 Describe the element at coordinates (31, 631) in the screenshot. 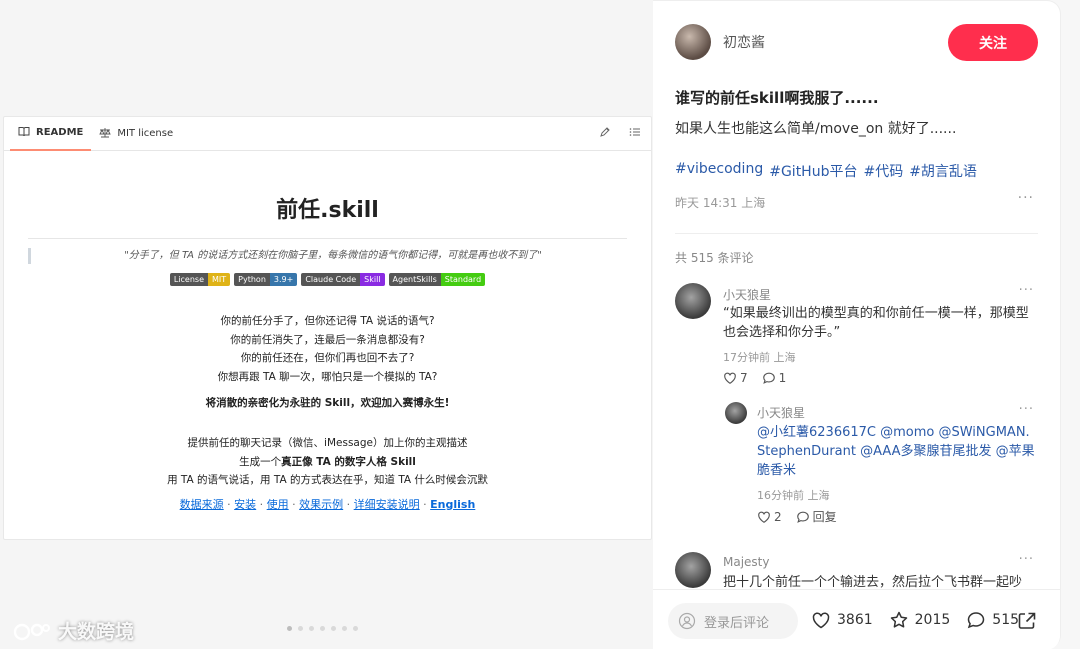

I see `watermark-logo-icon` at that location.